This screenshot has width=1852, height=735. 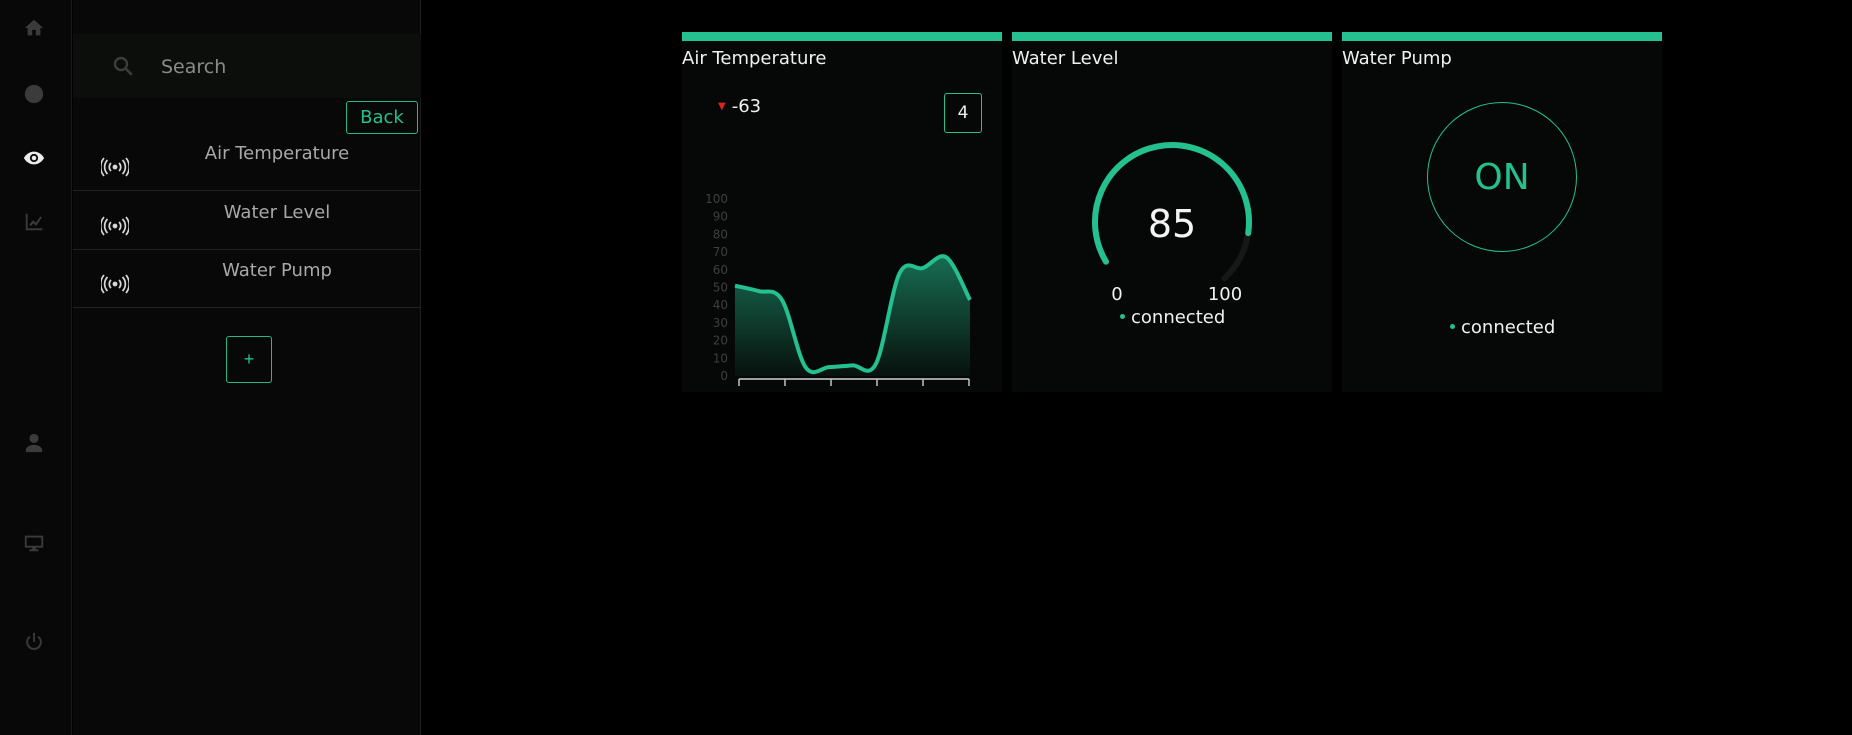 What do you see at coordinates (382, 117) in the screenshot?
I see `back-button: Back` at bounding box center [382, 117].